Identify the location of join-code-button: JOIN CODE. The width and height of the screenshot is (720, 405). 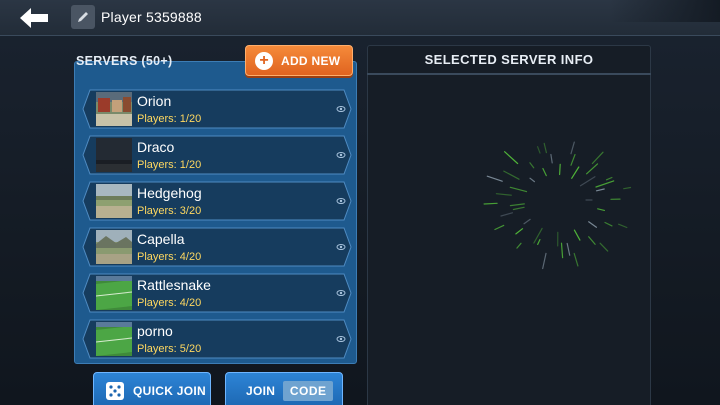
(284, 388).